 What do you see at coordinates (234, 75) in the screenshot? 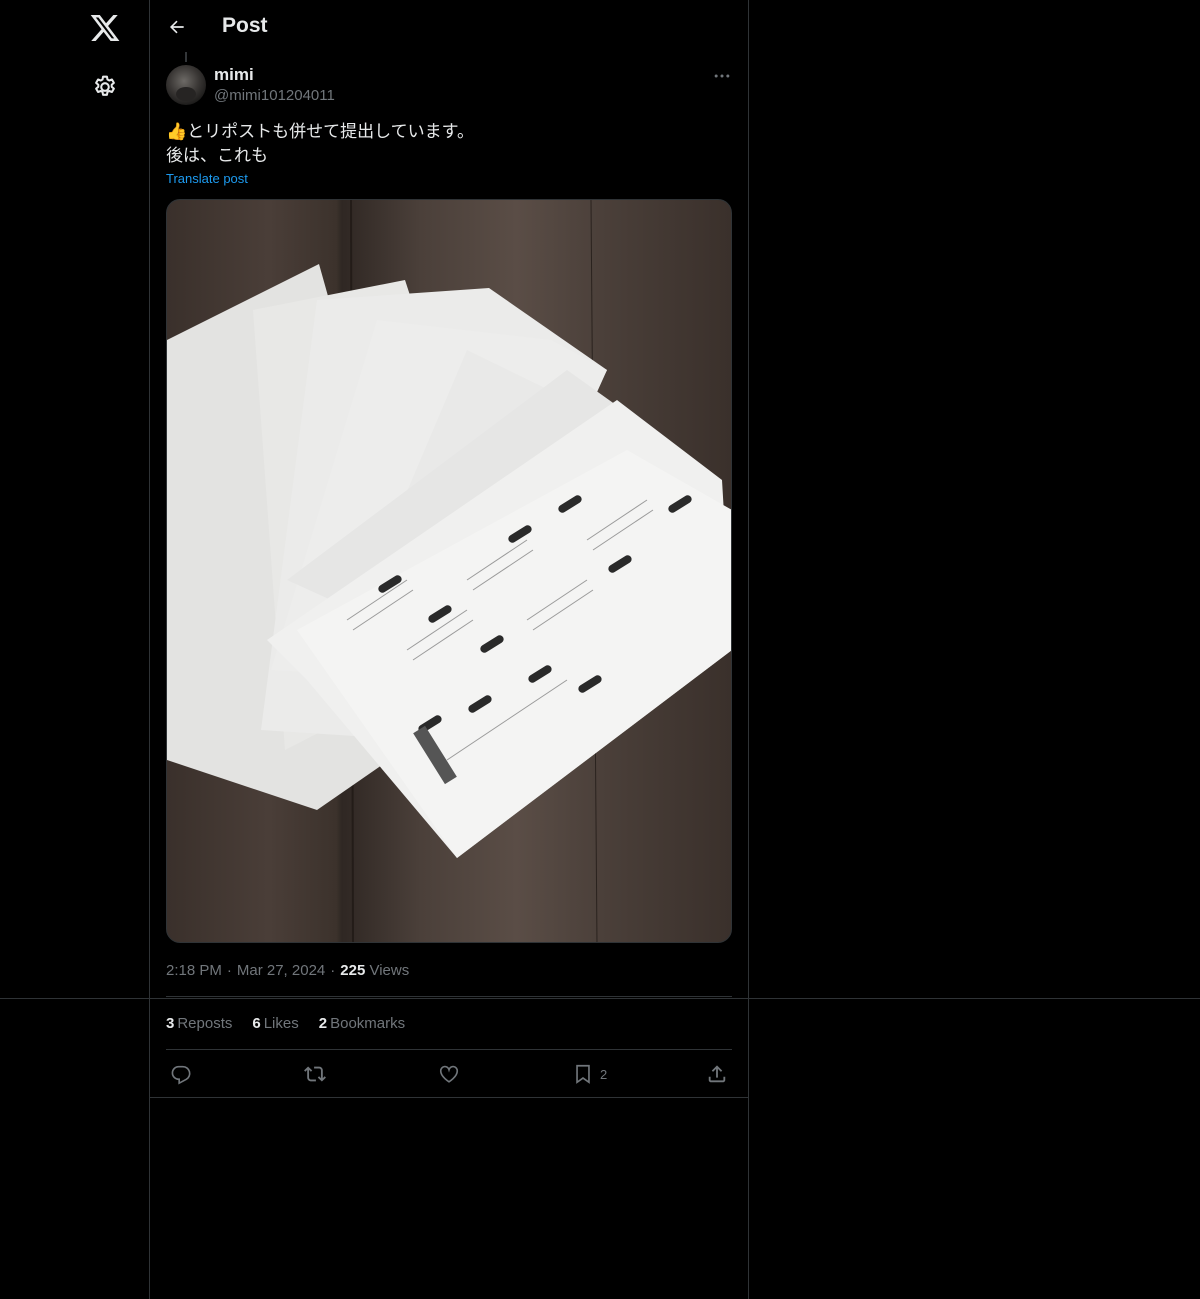
I see `author-name: mimi` at bounding box center [234, 75].